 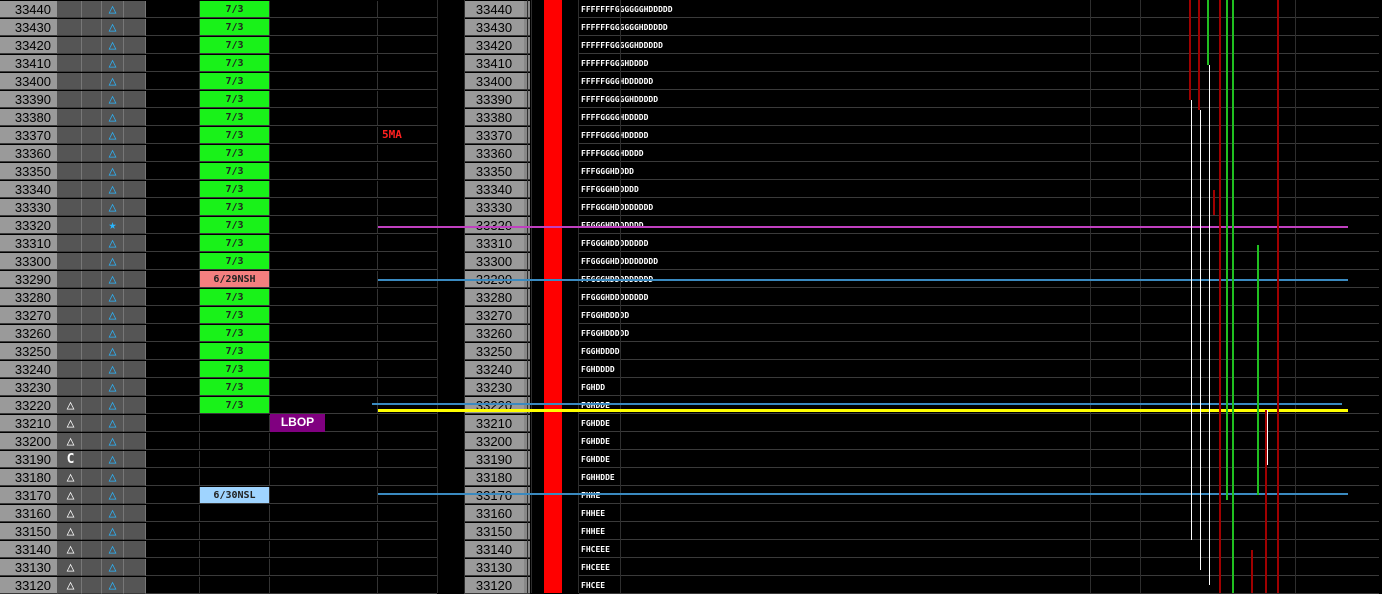 What do you see at coordinates (494, 189) in the screenshot?
I see `price-cell-right: 33340` at bounding box center [494, 189].